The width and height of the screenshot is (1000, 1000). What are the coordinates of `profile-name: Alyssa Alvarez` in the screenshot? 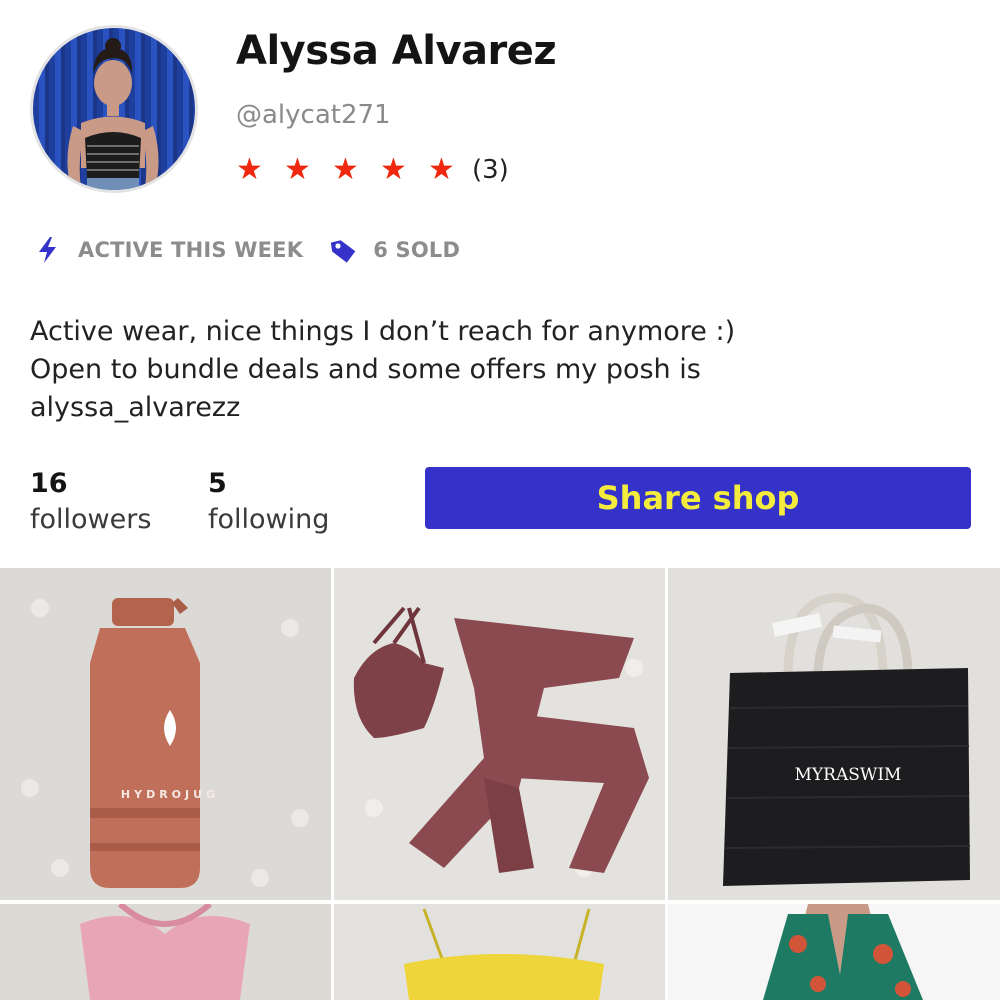 It's located at (396, 51).